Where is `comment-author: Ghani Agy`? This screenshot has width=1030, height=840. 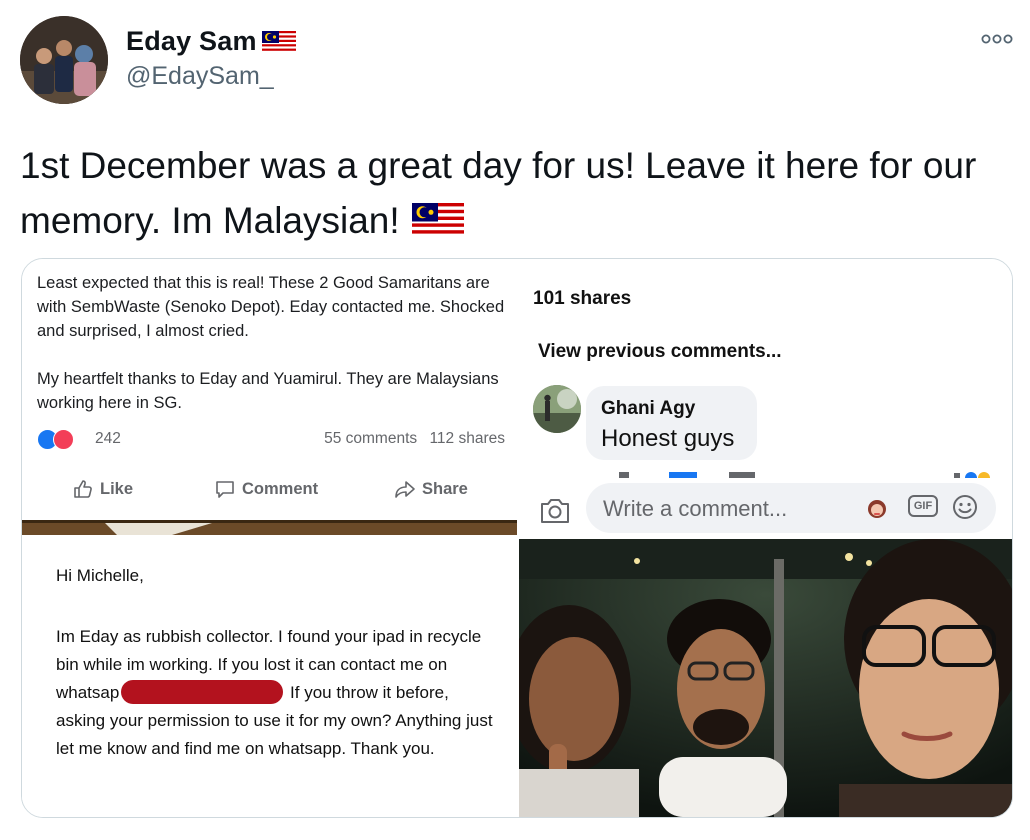
comment-author: Ghani Agy is located at coordinates (648, 409).